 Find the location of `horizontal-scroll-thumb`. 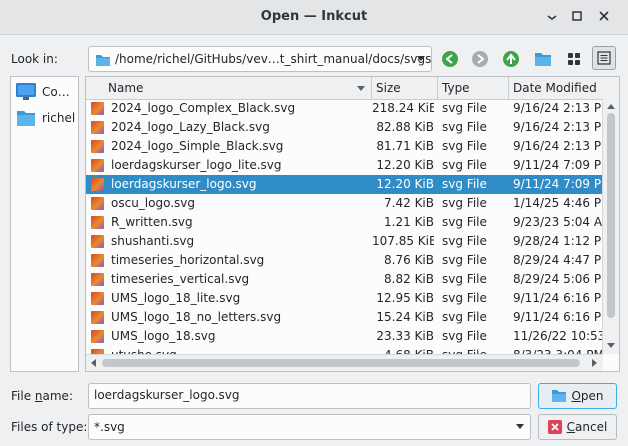

horizontal-scroll-thumb is located at coordinates (341, 363).